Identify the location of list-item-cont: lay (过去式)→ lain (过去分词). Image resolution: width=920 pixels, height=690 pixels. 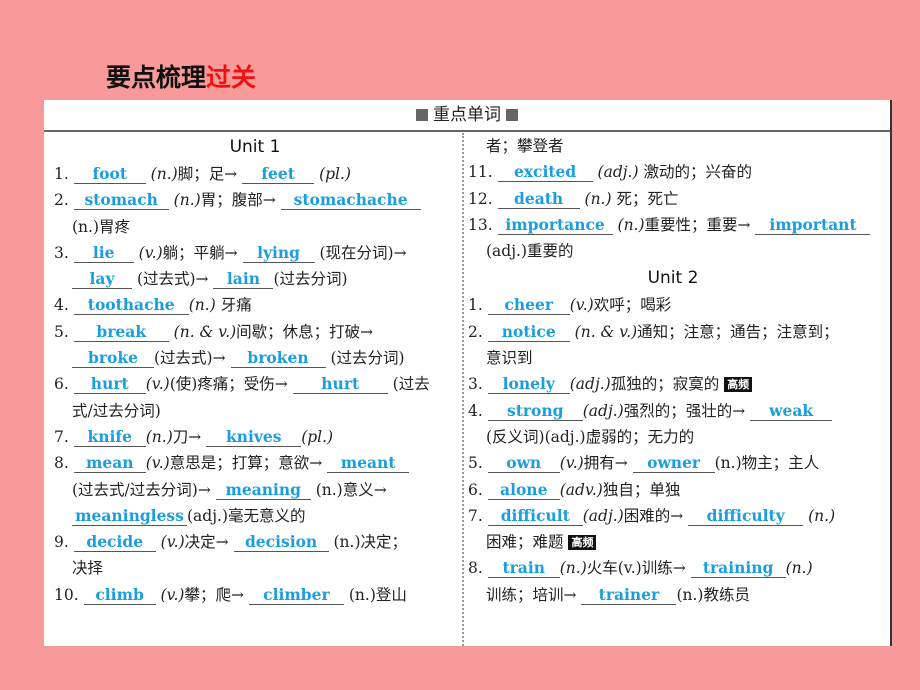
(255, 279).